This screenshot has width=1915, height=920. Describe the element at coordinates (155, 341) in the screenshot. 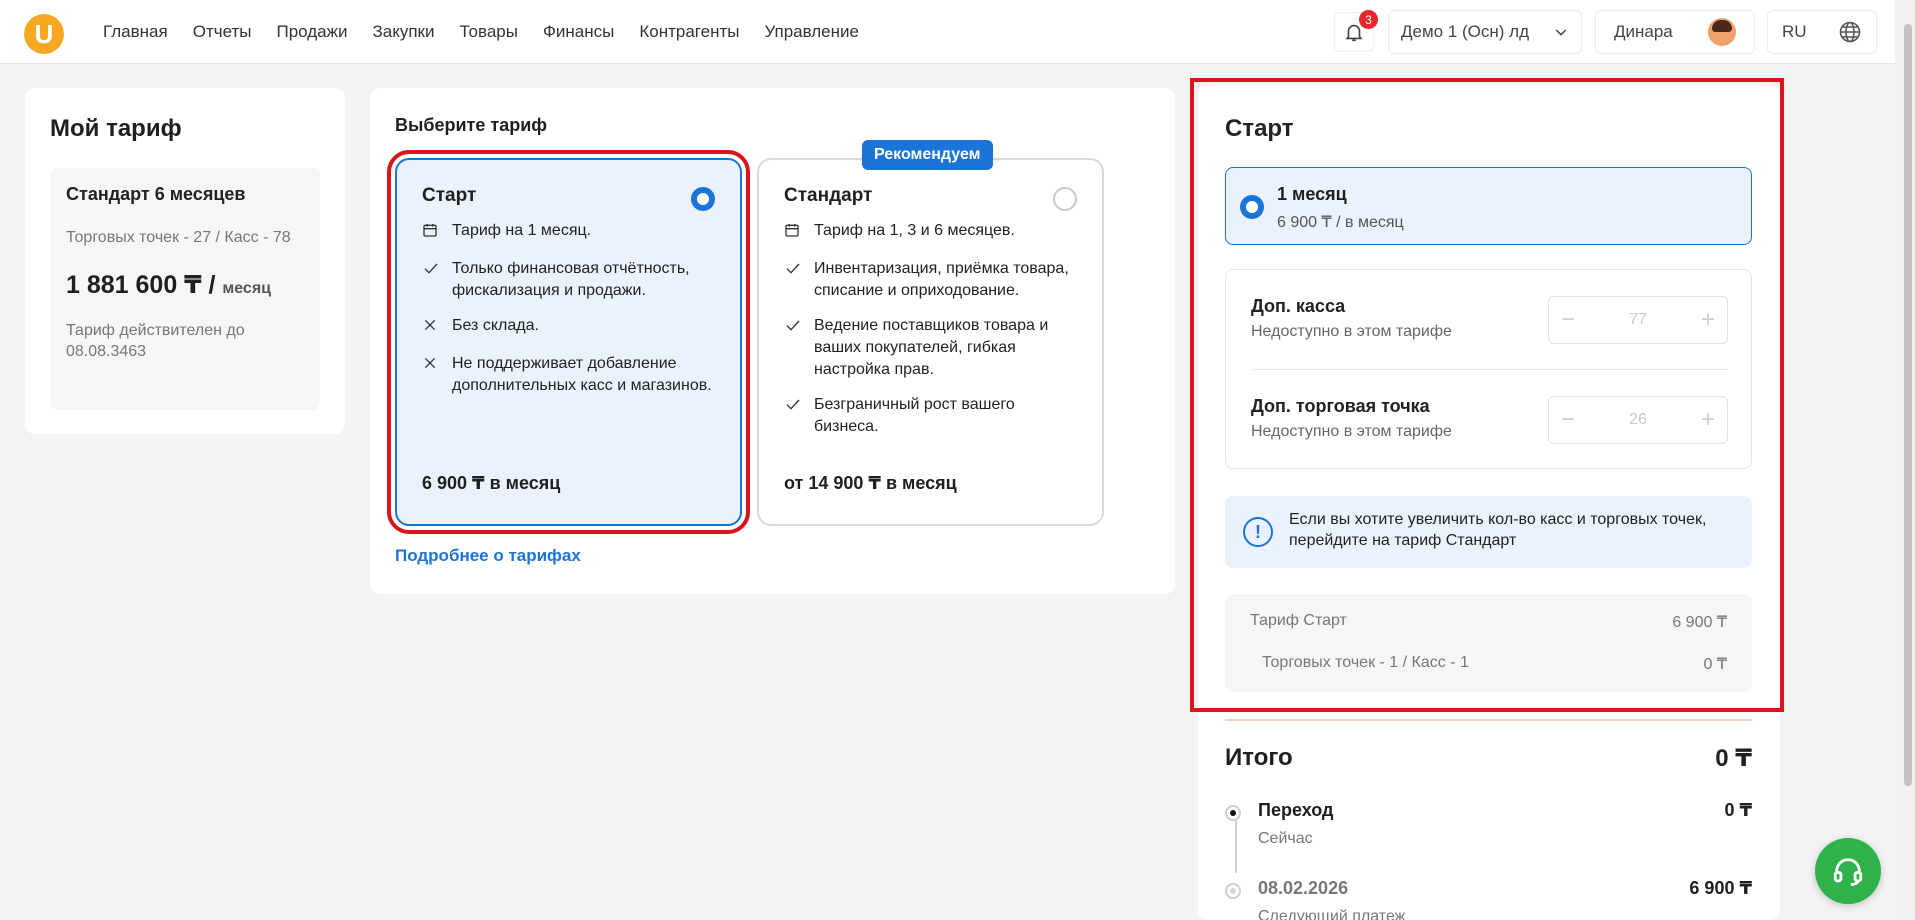

I see `current-tariff-valid: Тариф действителен до 08.08.3463` at that location.